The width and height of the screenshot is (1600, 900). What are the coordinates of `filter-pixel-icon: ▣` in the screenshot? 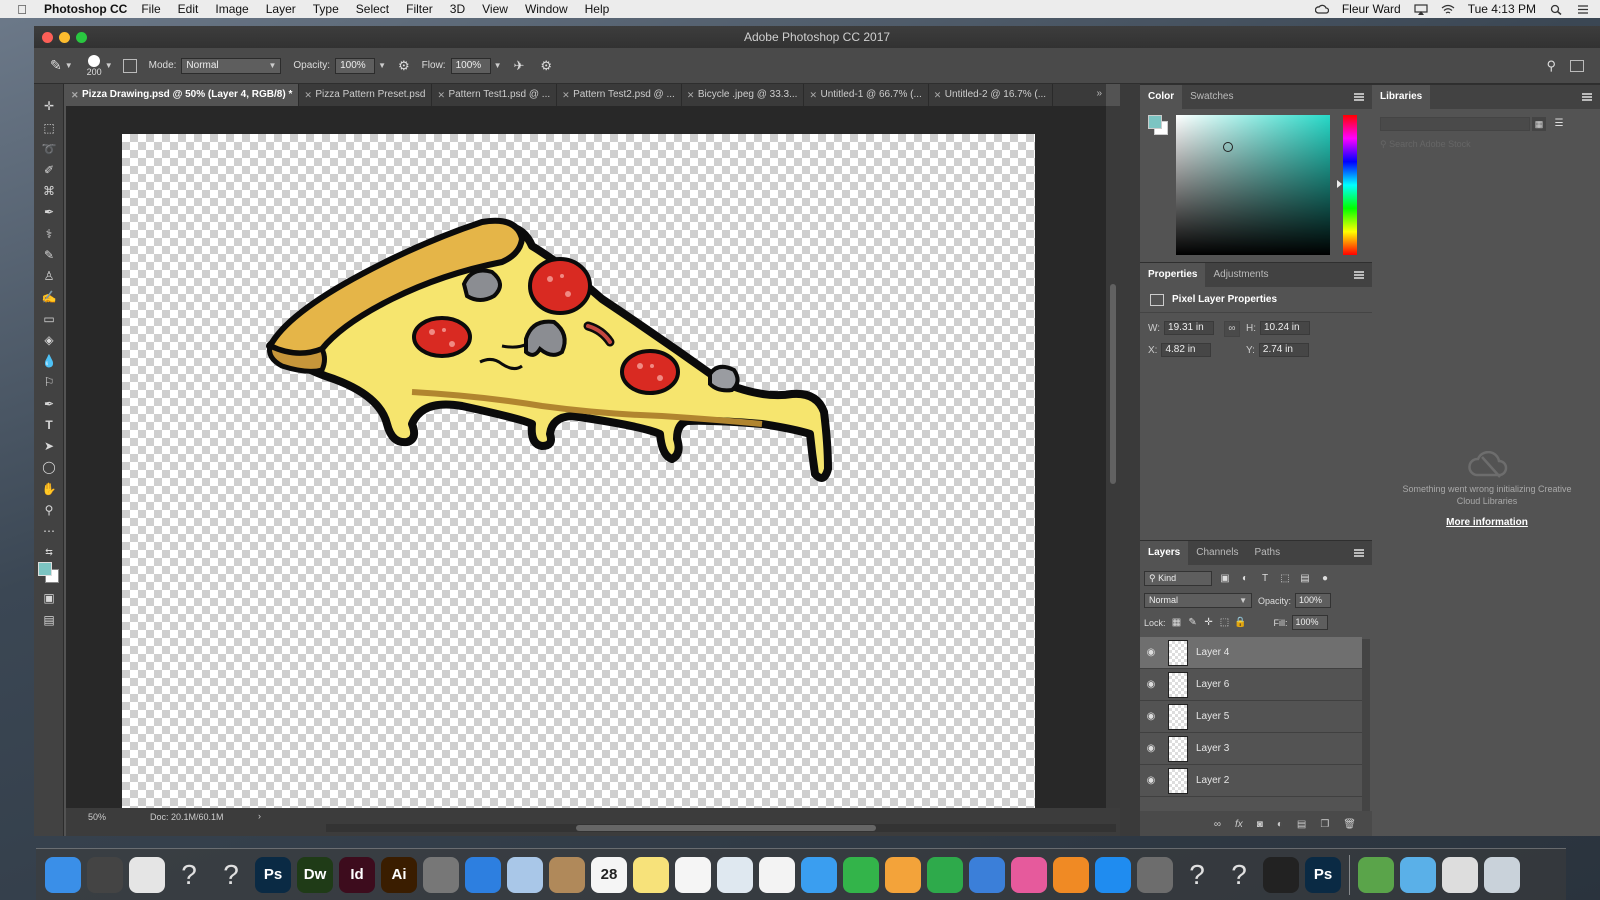 It's located at (1225, 579).